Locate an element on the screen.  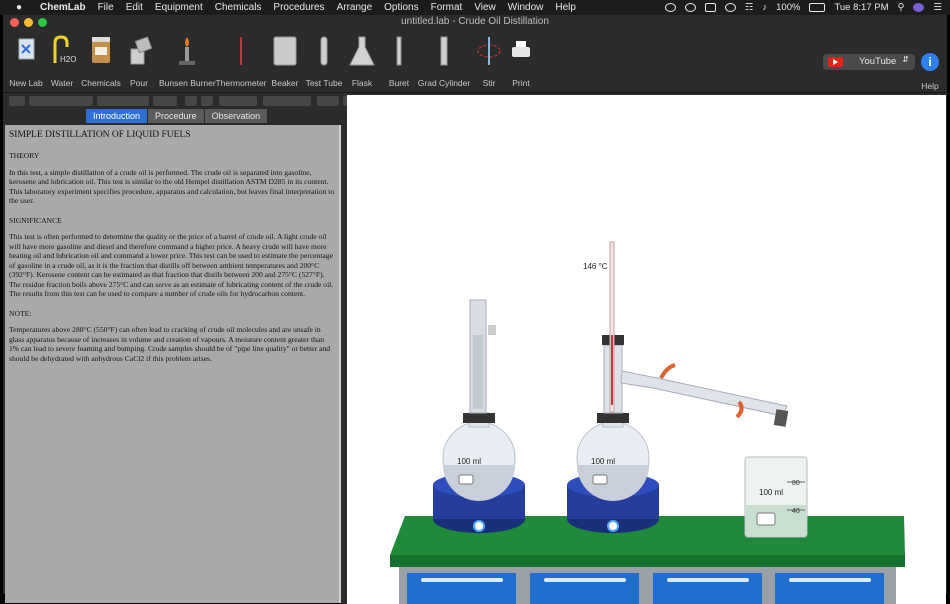
search-icon: ⚲ is located at coordinates (901, 7).